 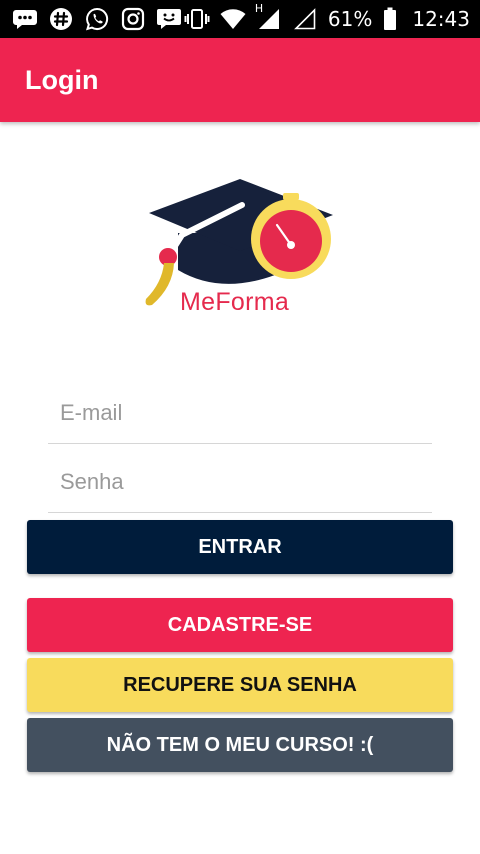 What do you see at coordinates (62, 79) in the screenshot?
I see `page-title: Login` at bounding box center [62, 79].